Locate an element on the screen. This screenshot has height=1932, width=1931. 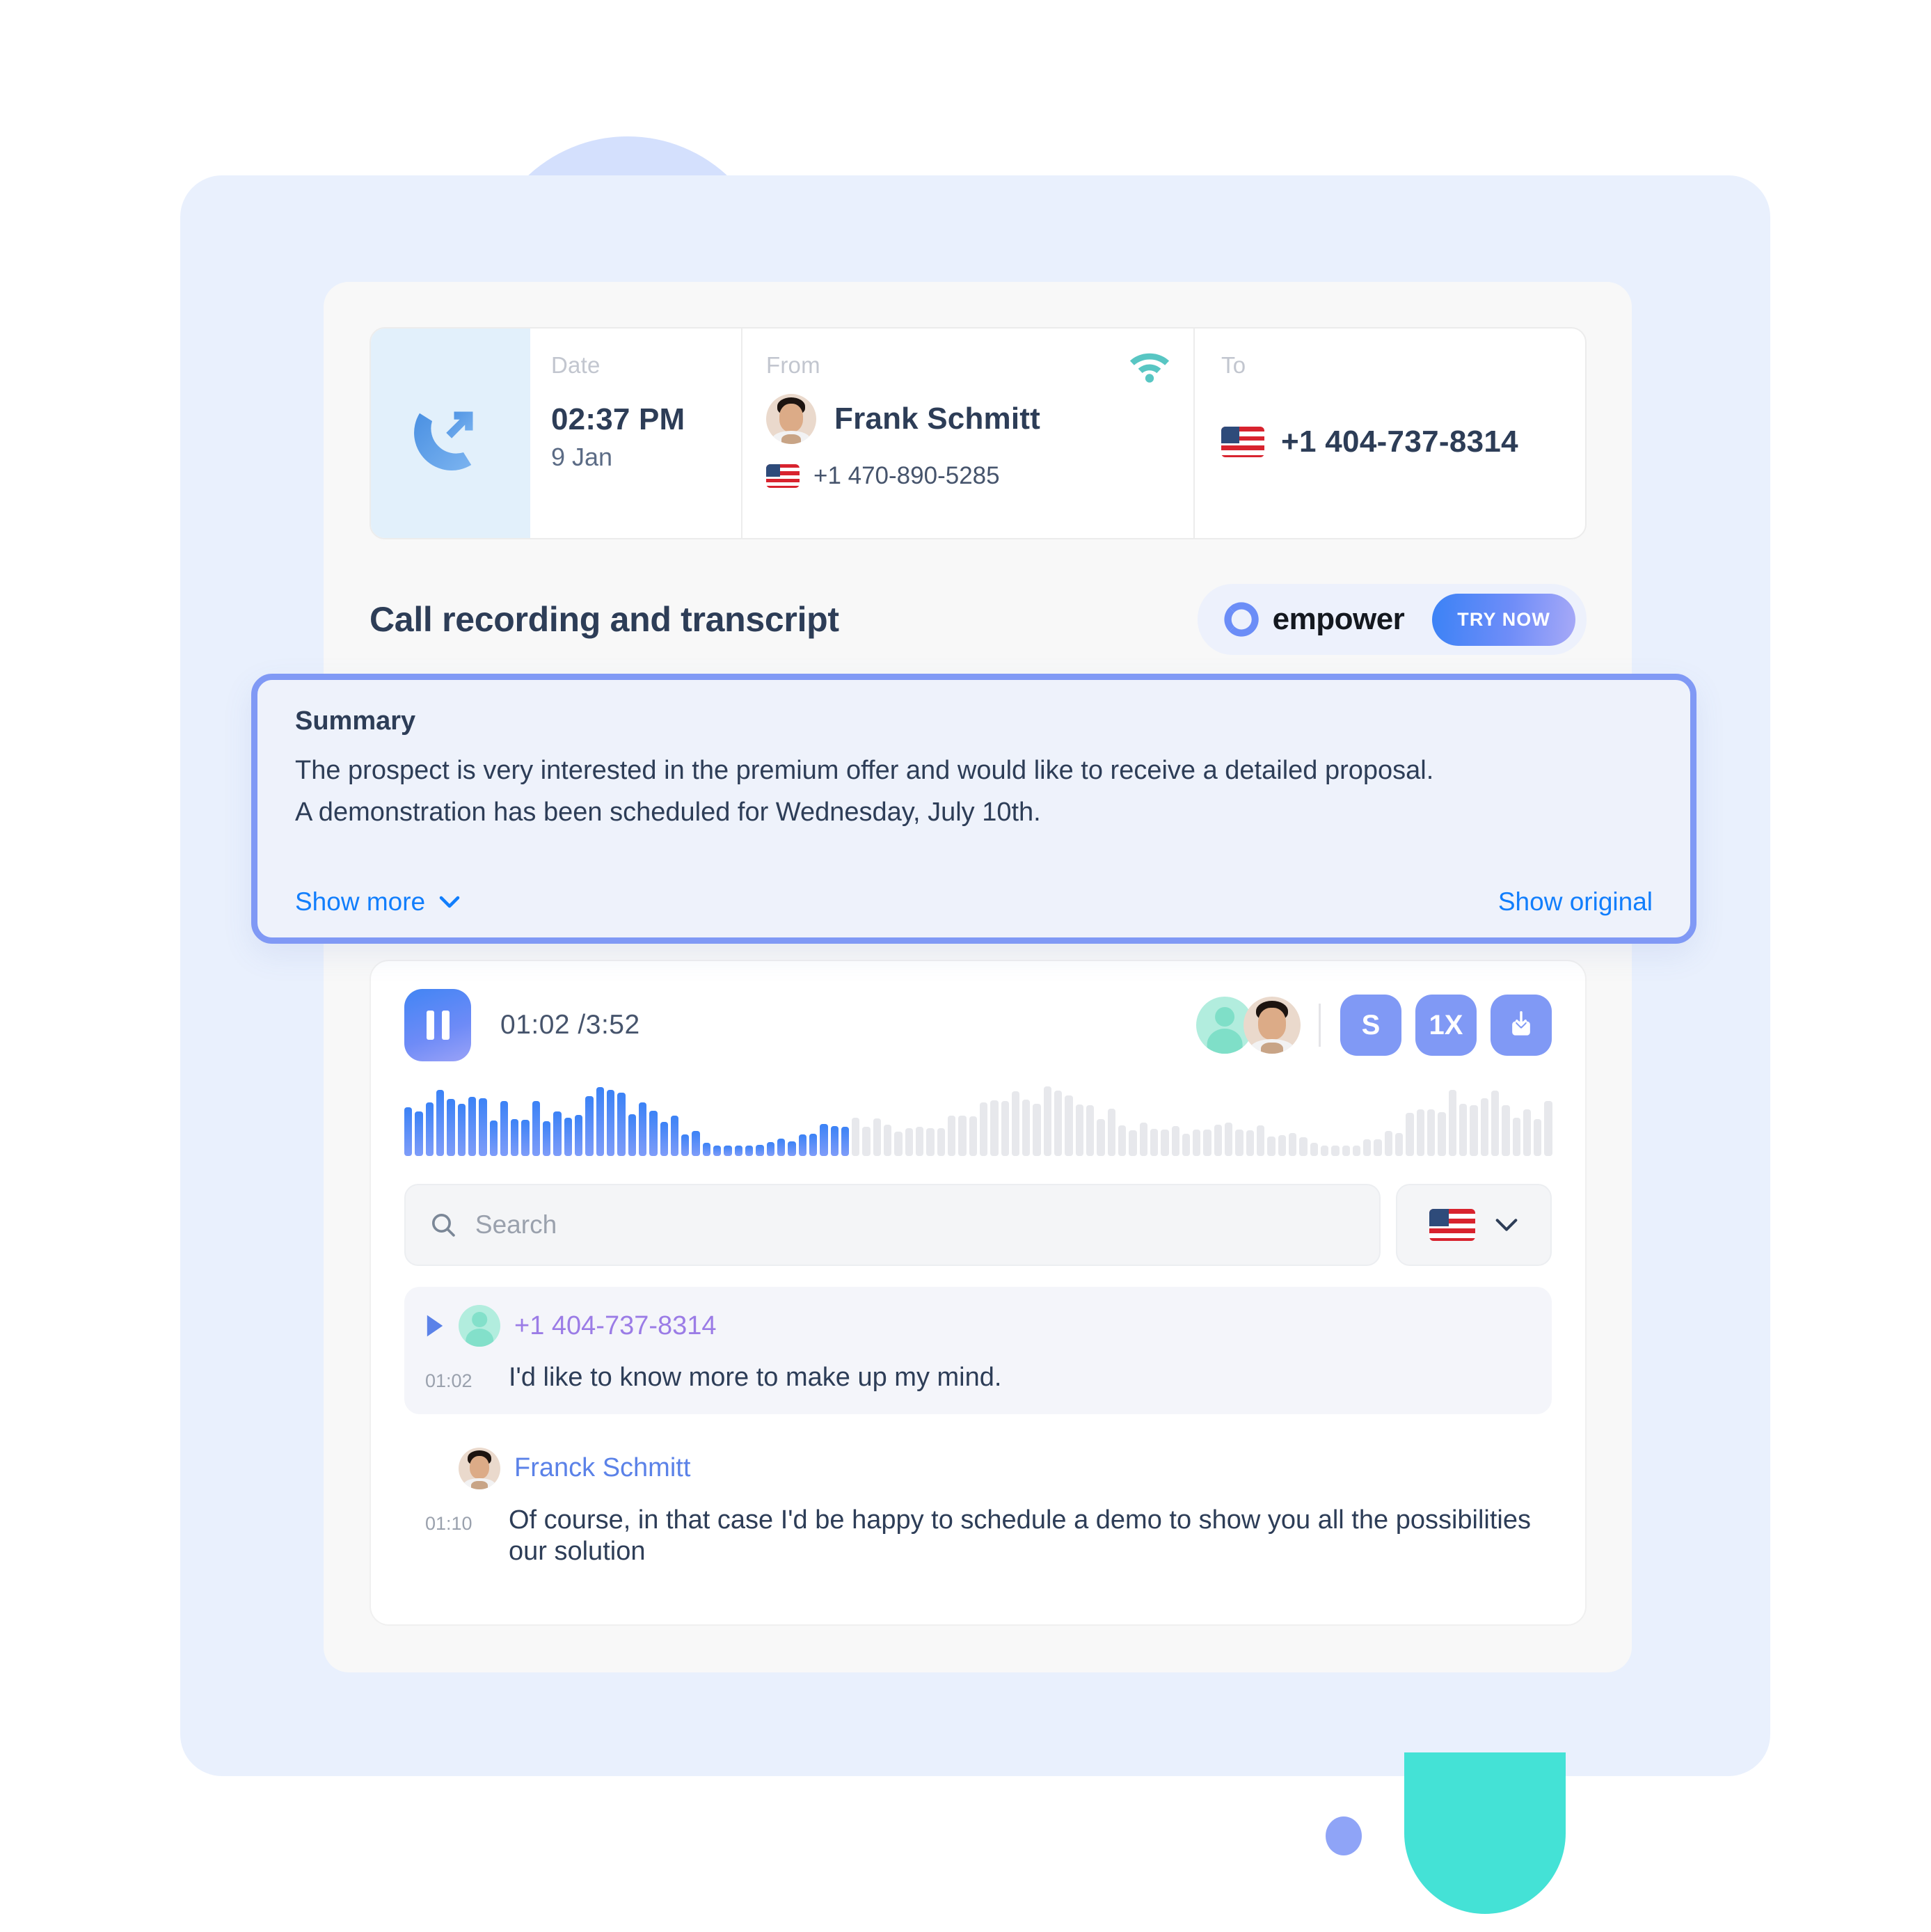
player-controls-row: 01:02 /3:52 S 1X is located at coordinates (978, 1011).